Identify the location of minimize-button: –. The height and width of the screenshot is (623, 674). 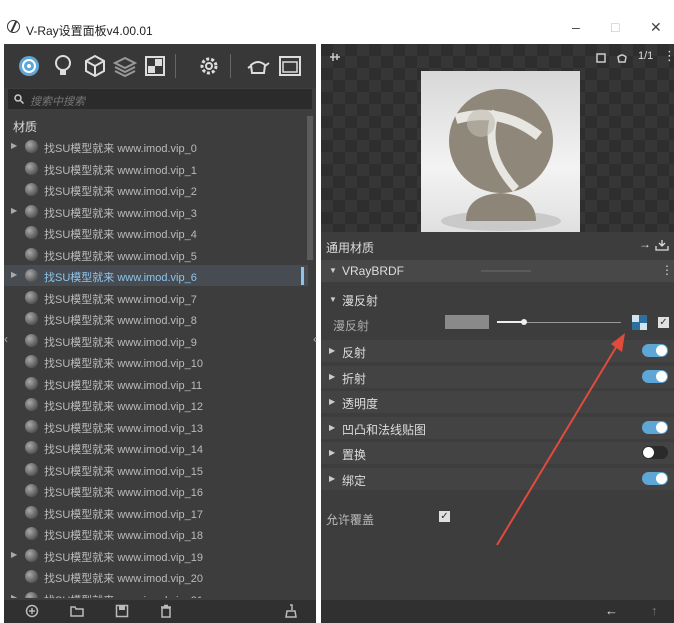
(576, 27).